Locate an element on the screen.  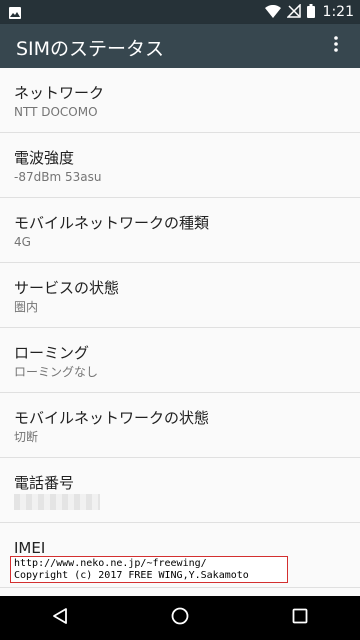
item-value: 切断 is located at coordinates (26, 437).